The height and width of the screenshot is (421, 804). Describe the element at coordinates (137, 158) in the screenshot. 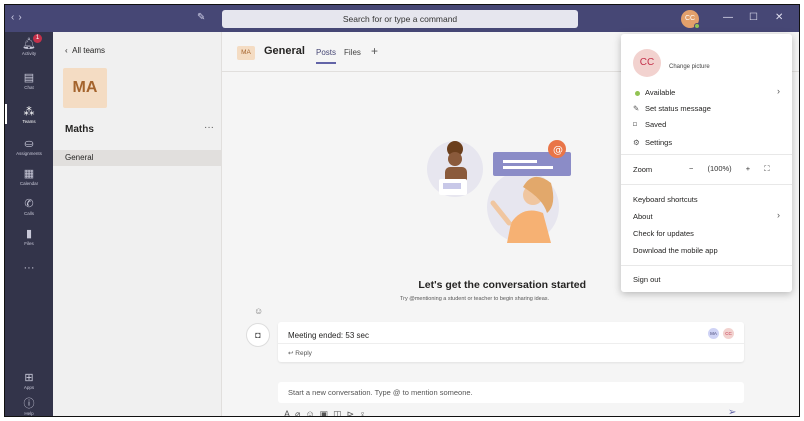

I see `channel-item-general: General` at that location.